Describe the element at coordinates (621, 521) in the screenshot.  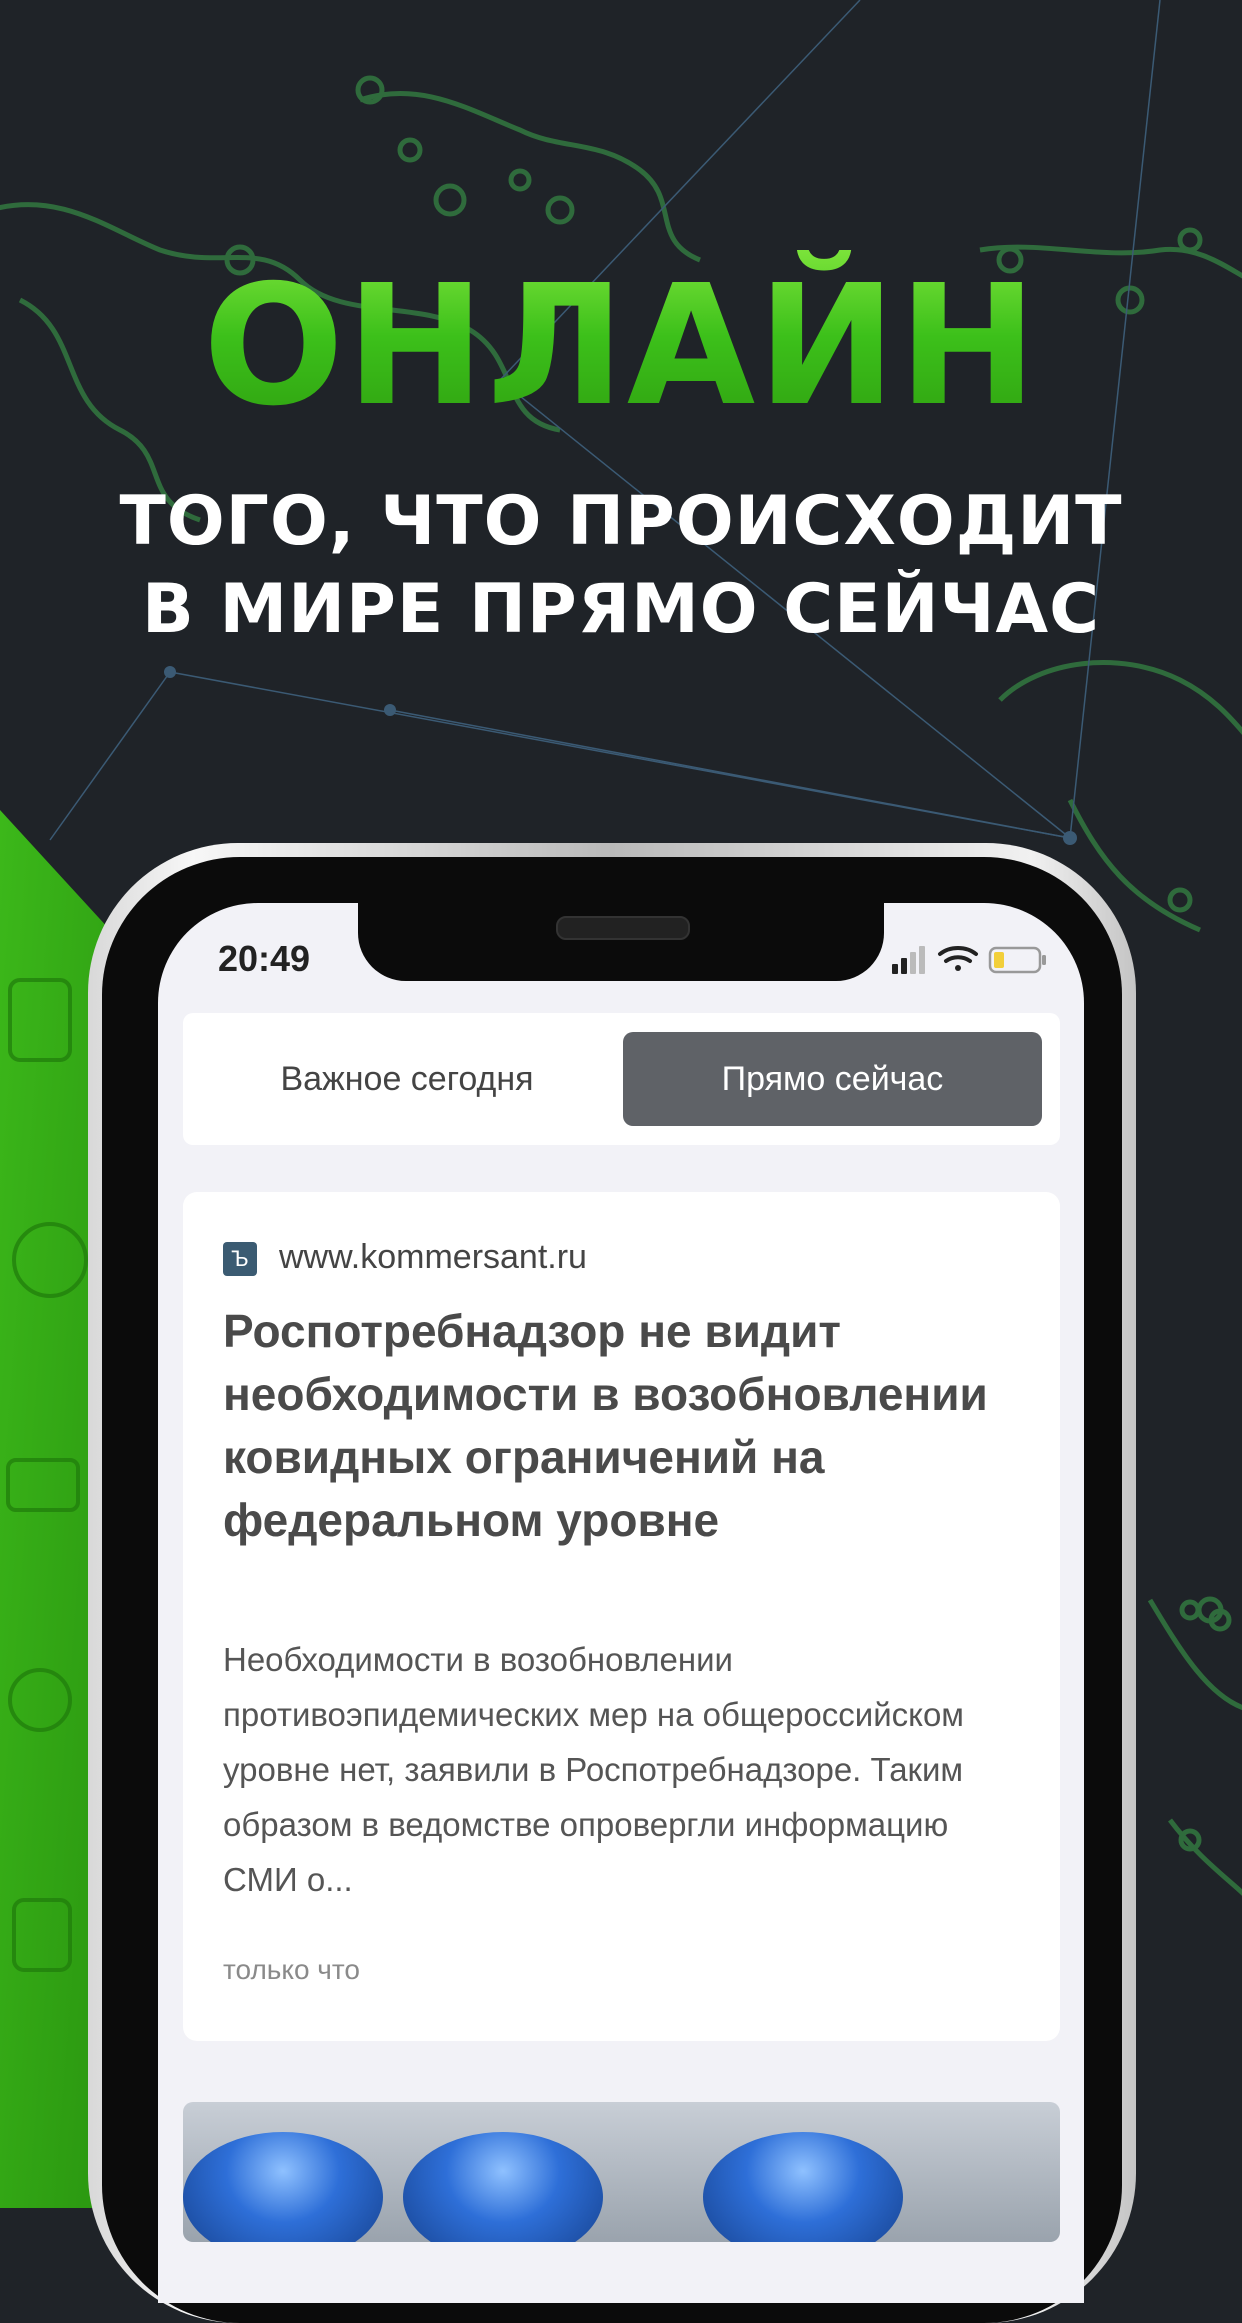
I see `promo-subline-1: ТОГО, ЧТО ПРОИСХОДИТ` at that location.